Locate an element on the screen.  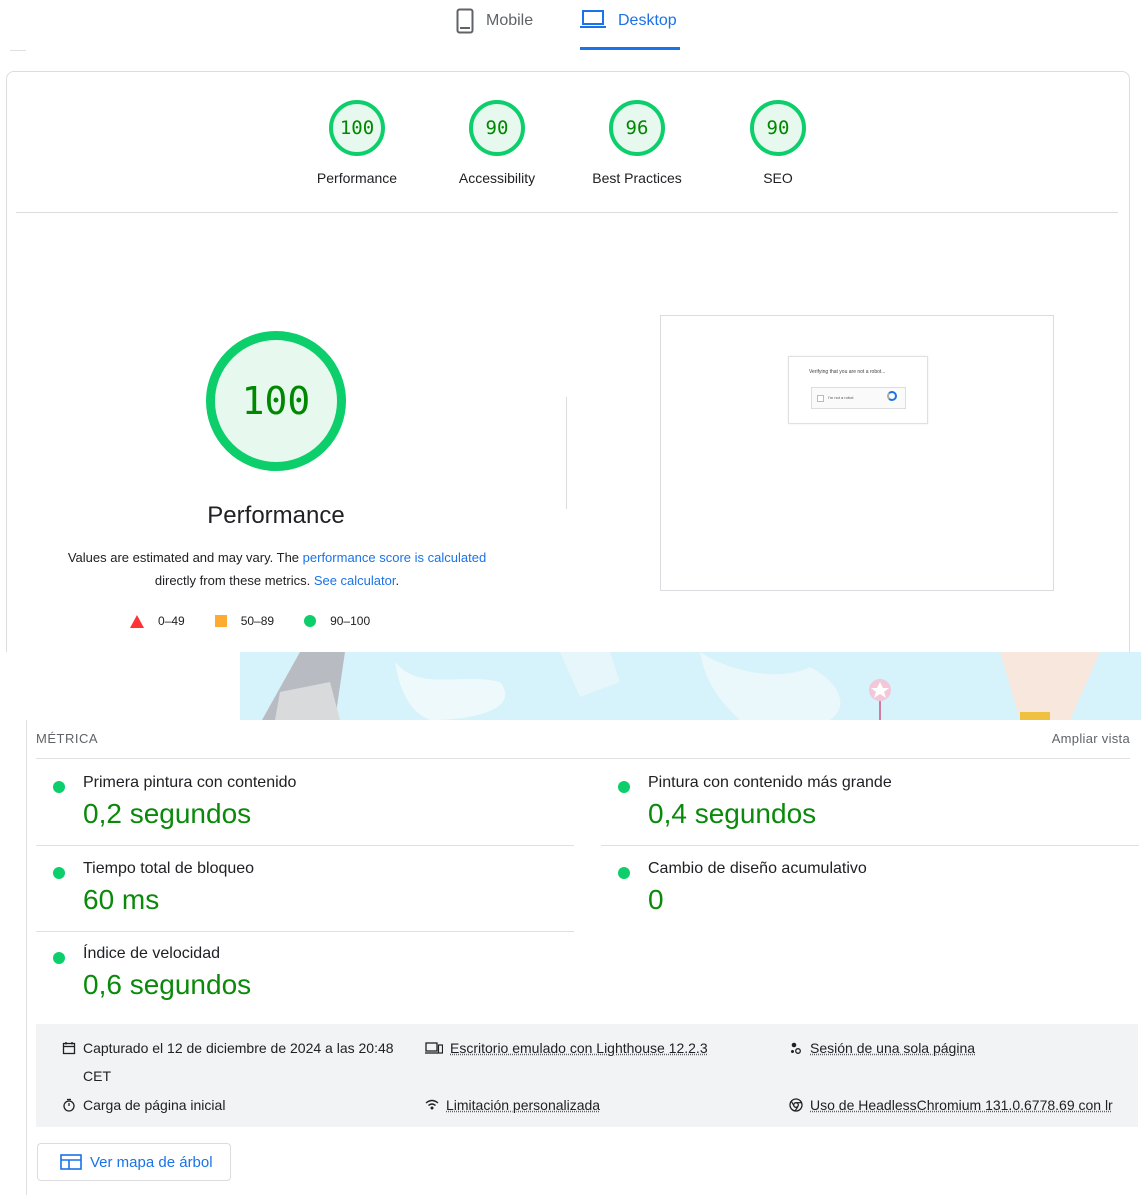
desc-text: directly from these metrics. is located at coordinates (234, 580).